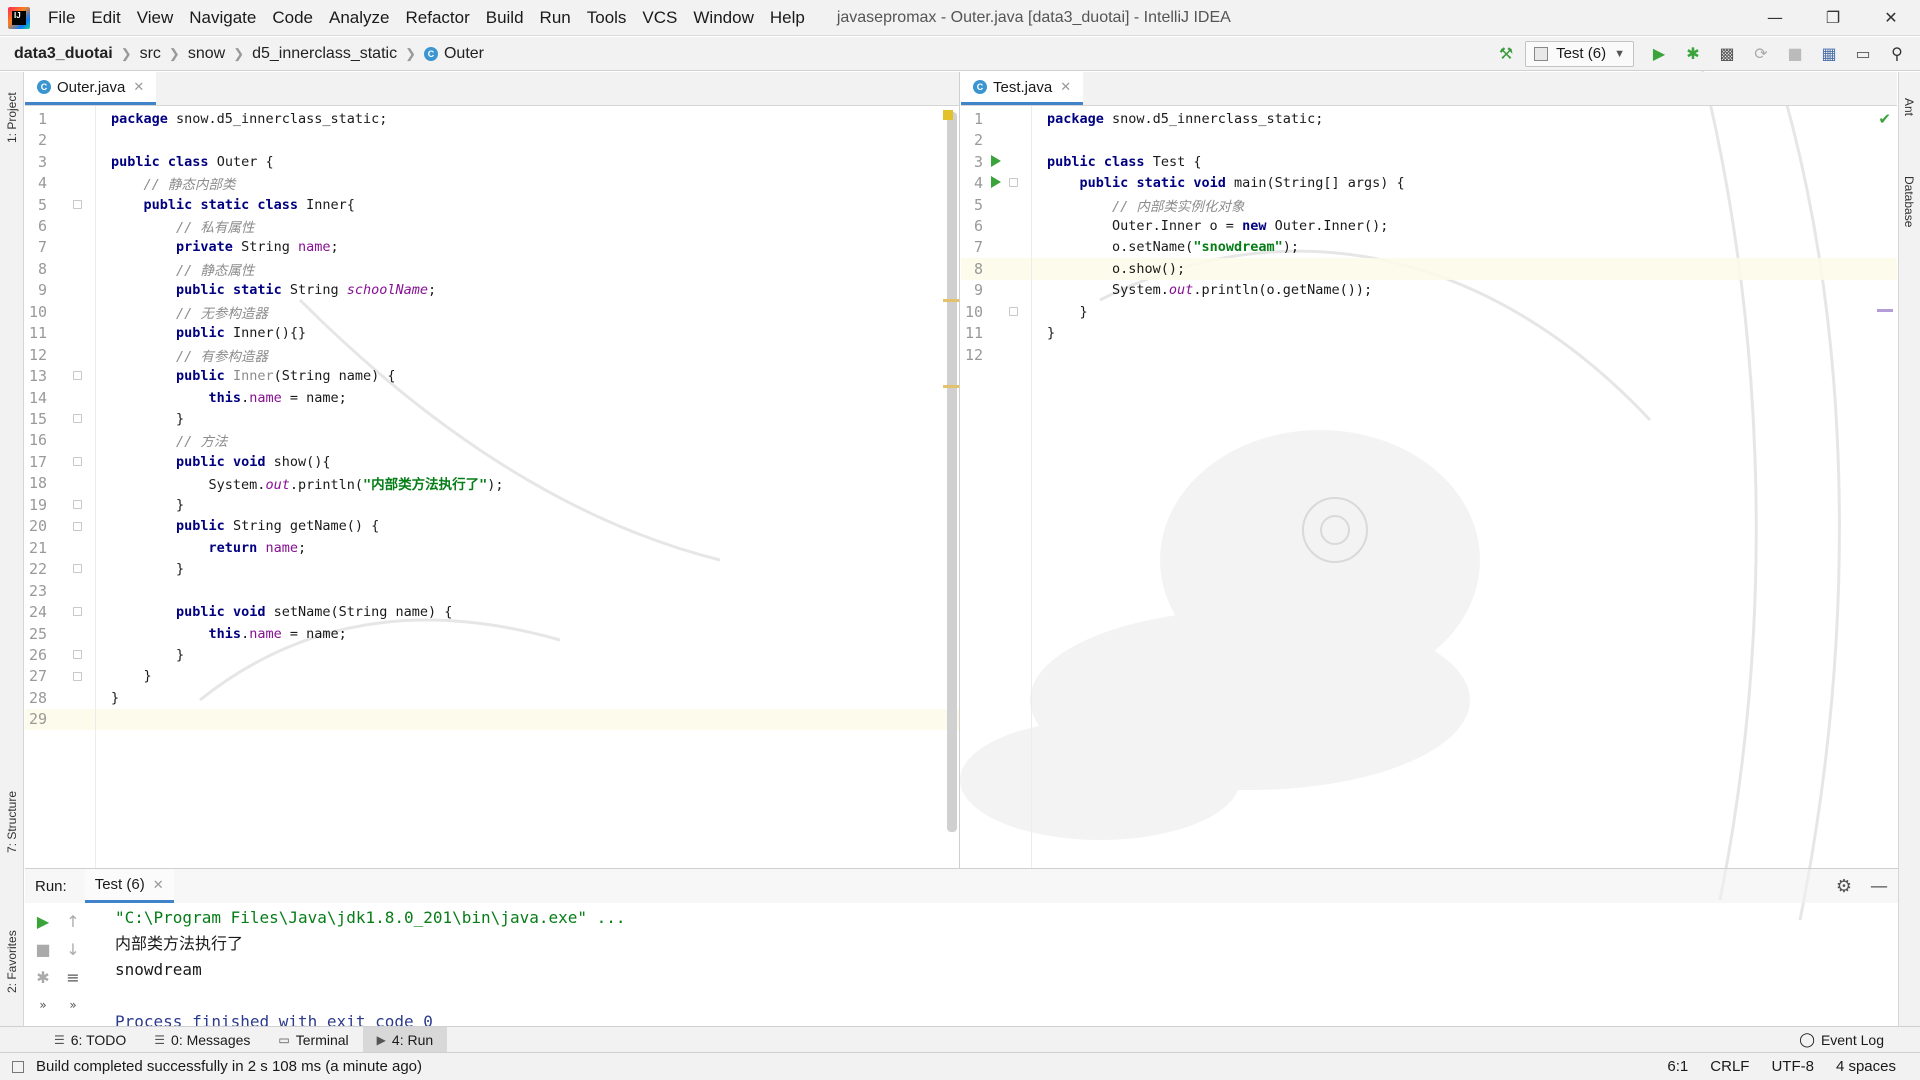 The width and height of the screenshot is (1920, 1080). What do you see at coordinates (492, 161) in the screenshot?
I see `code-line: 3 public class Outer {` at bounding box center [492, 161].